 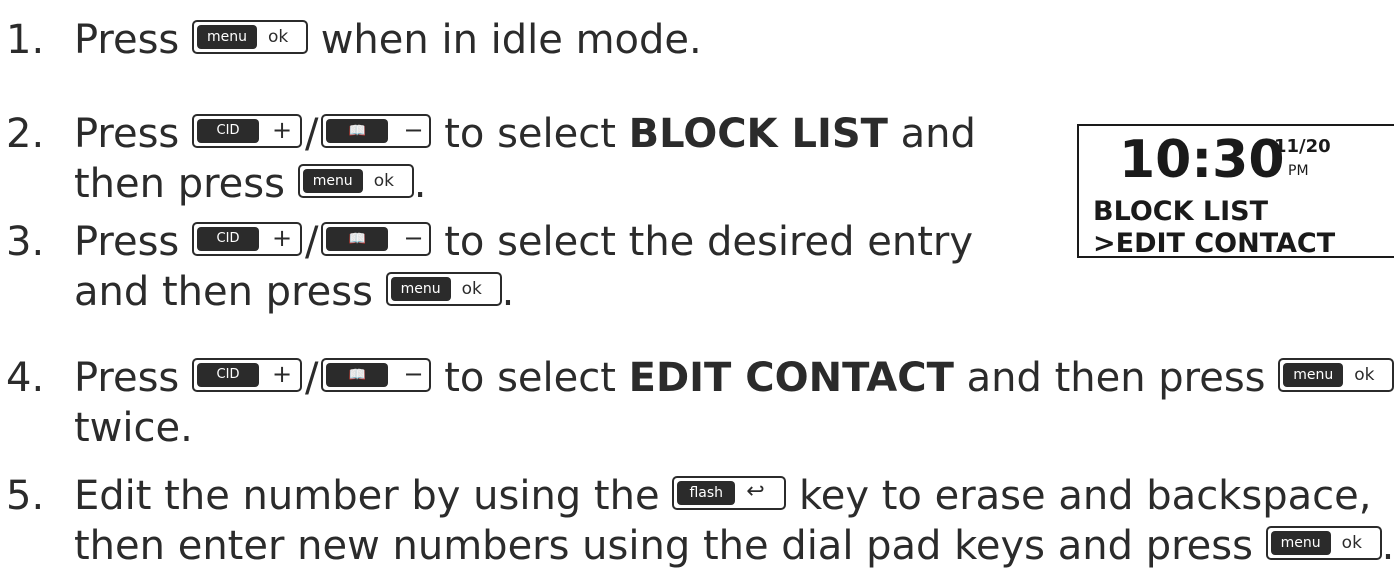 I want to click on step-number: 1., so click(x=25, y=40).